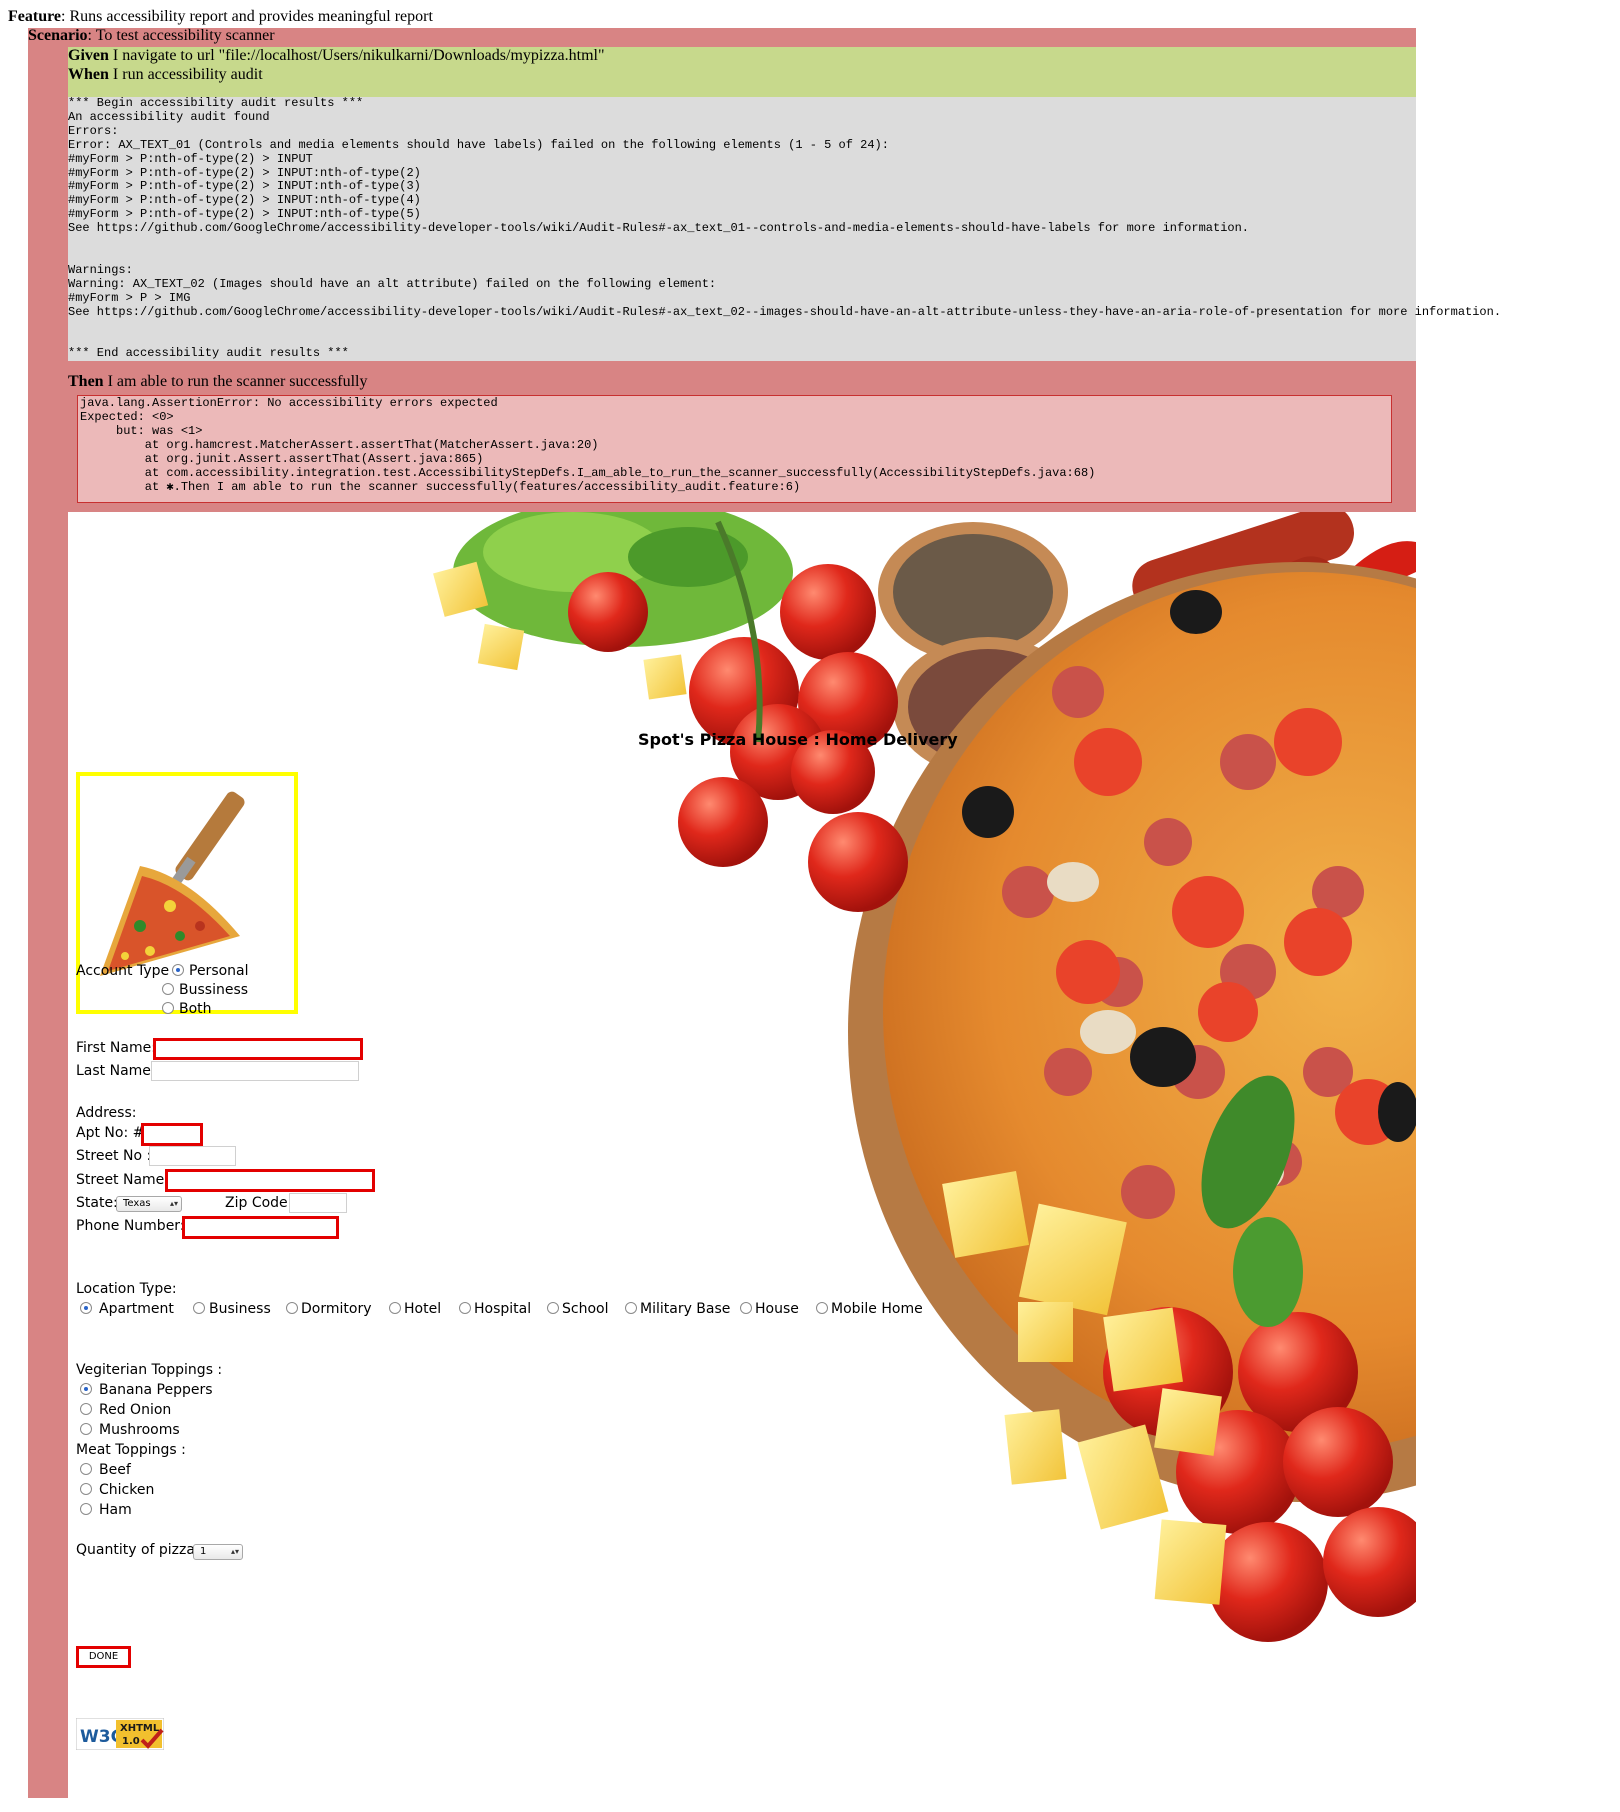 This screenshot has height=1812, width=1620. What do you see at coordinates (127, 971) in the screenshot?
I see `account-type-label: Account Type :` at bounding box center [127, 971].